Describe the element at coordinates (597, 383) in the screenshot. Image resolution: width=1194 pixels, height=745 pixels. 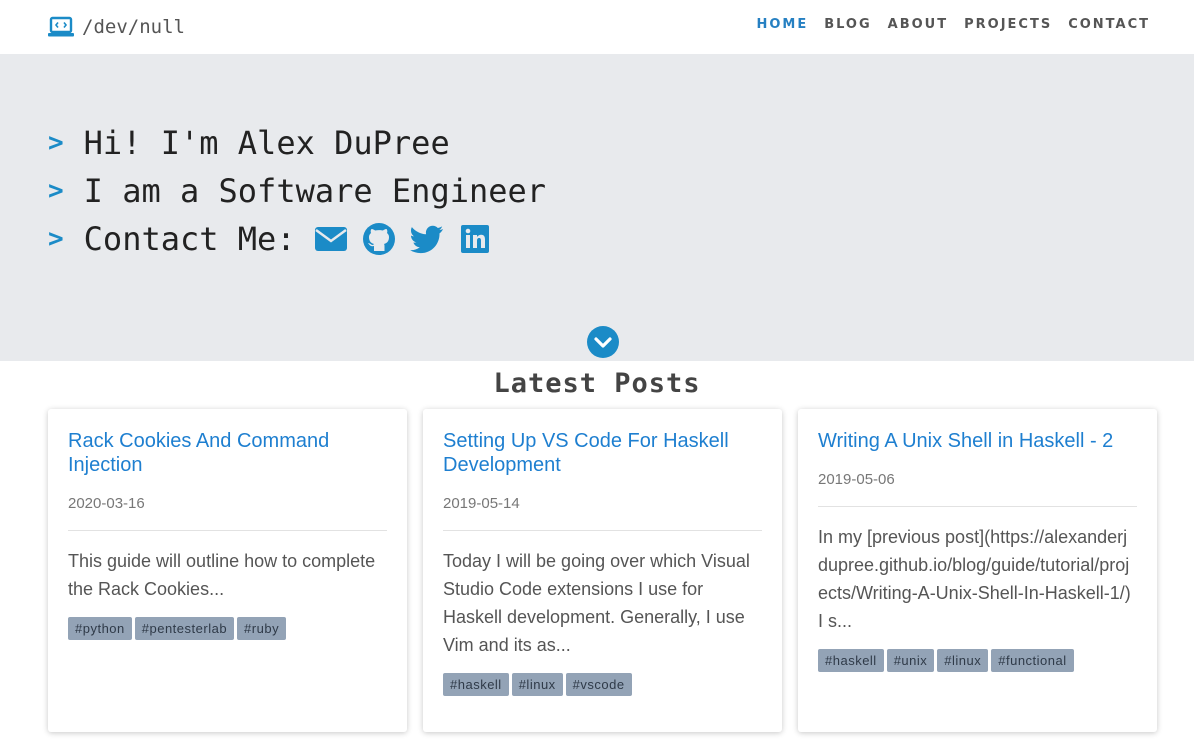
I see `latest-posts-heading: Latest Posts` at that location.